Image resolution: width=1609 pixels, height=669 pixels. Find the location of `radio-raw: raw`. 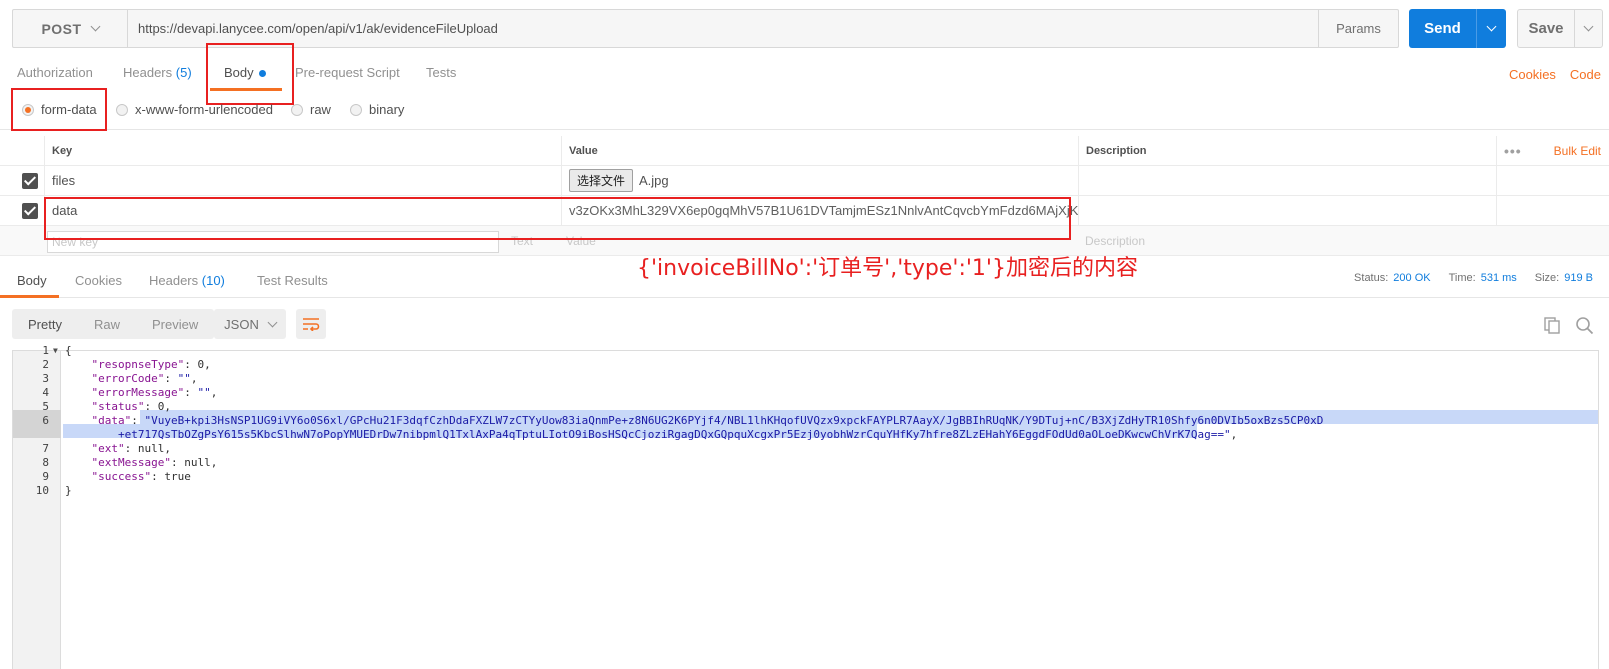

radio-raw: raw is located at coordinates (311, 109).